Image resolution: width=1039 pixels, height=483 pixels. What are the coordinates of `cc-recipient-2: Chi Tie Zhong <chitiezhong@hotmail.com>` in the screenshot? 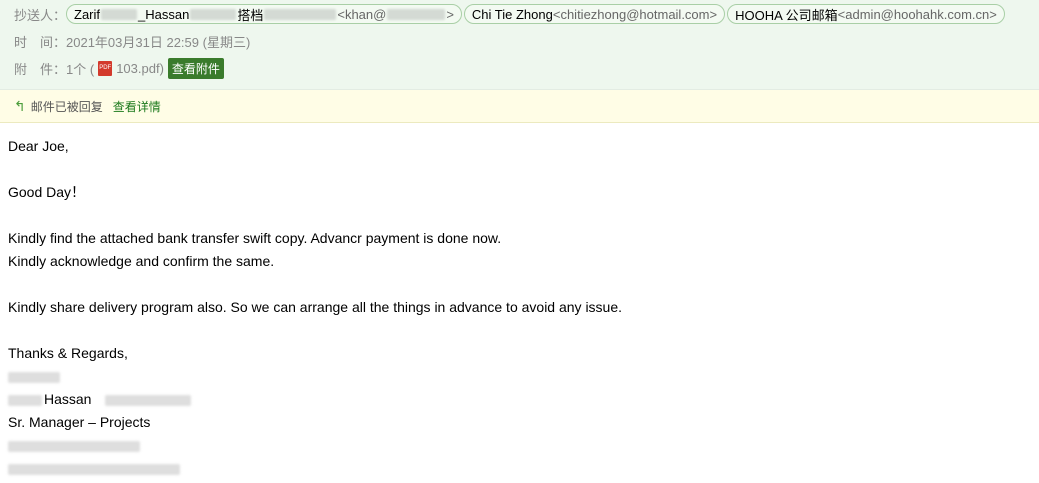 It's located at (594, 14).